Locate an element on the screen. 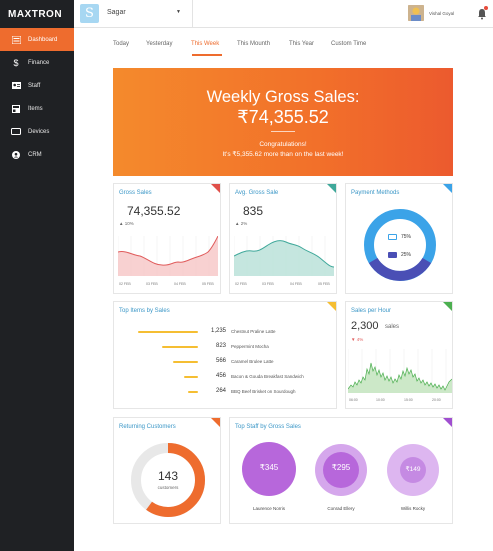 The height and width of the screenshot is (551, 493). cash-percent: 25% is located at coordinates (406, 255).